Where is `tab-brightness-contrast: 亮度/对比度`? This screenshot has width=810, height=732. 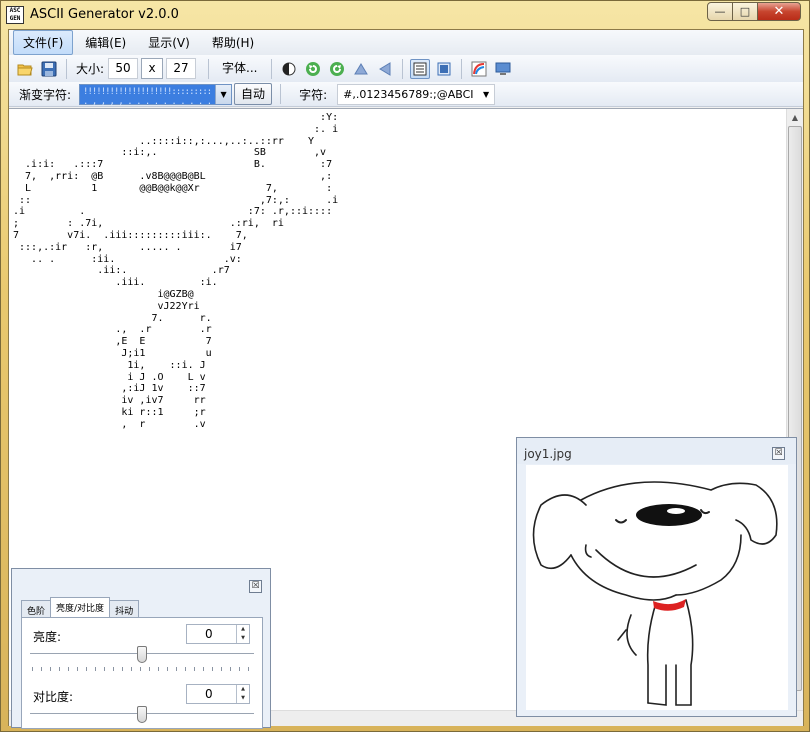
tab-brightness-contrast: 亮度/对比度 is located at coordinates (80, 607).